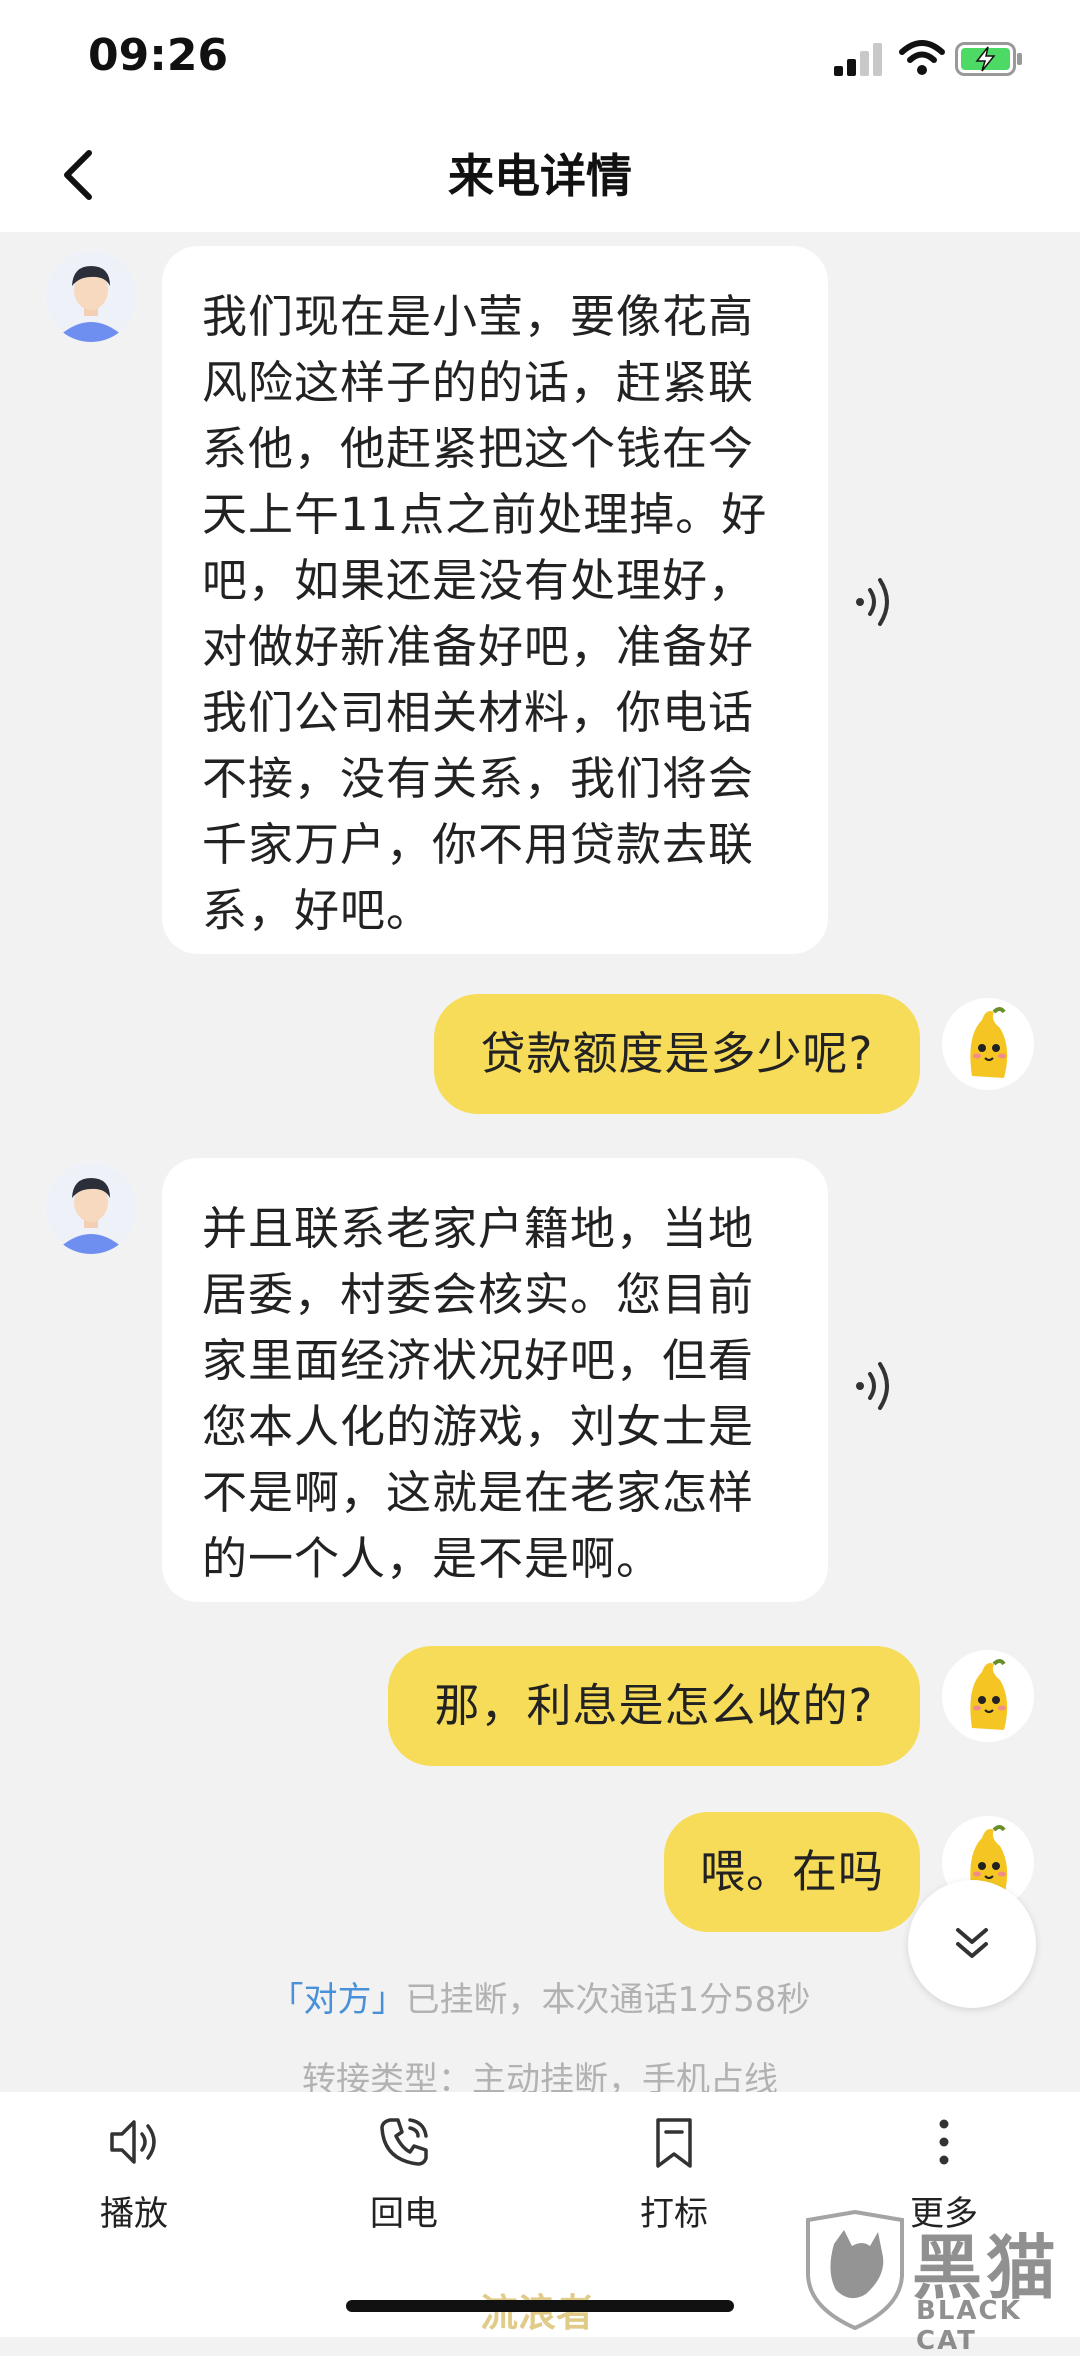 The width and height of the screenshot is (1080, 2356). I want to click on message-bubble-outgoing: 那，利息是怎么收的?, so click(654, 1706).